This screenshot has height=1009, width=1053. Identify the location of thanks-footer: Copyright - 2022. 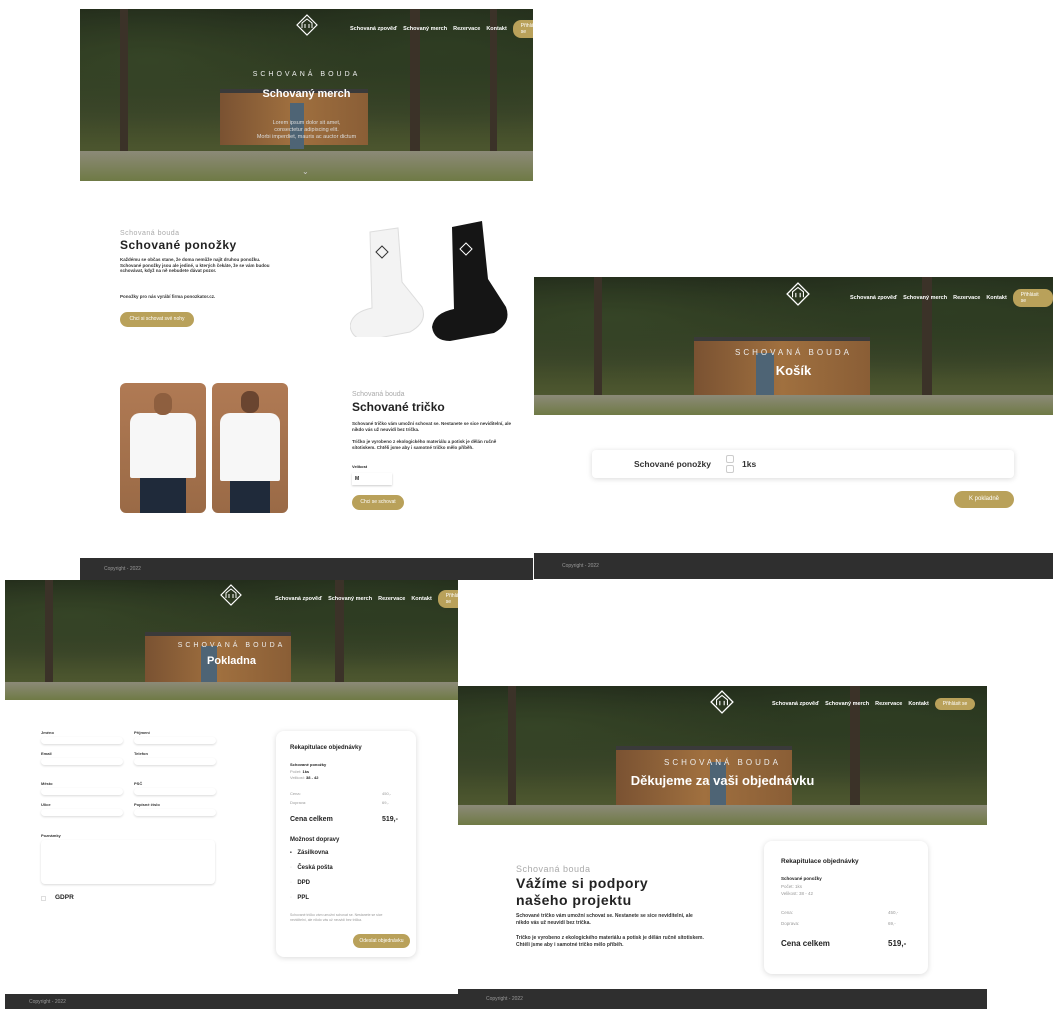
(722, 999).